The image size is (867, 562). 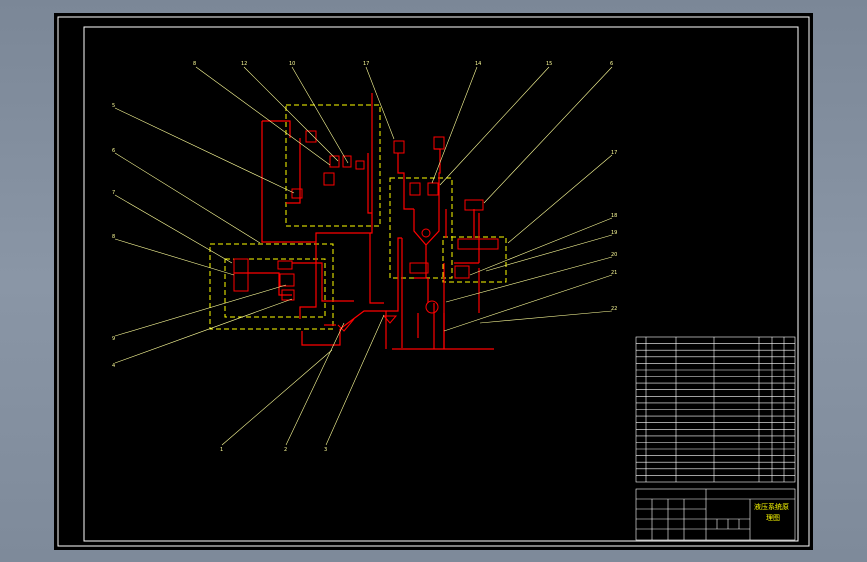 I want to click on components, so click(x=366, y=231).